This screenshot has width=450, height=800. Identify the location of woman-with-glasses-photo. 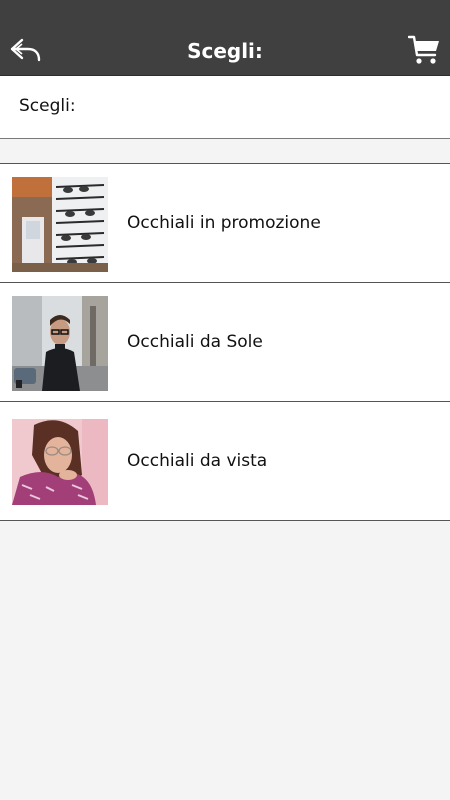
(60, 462).